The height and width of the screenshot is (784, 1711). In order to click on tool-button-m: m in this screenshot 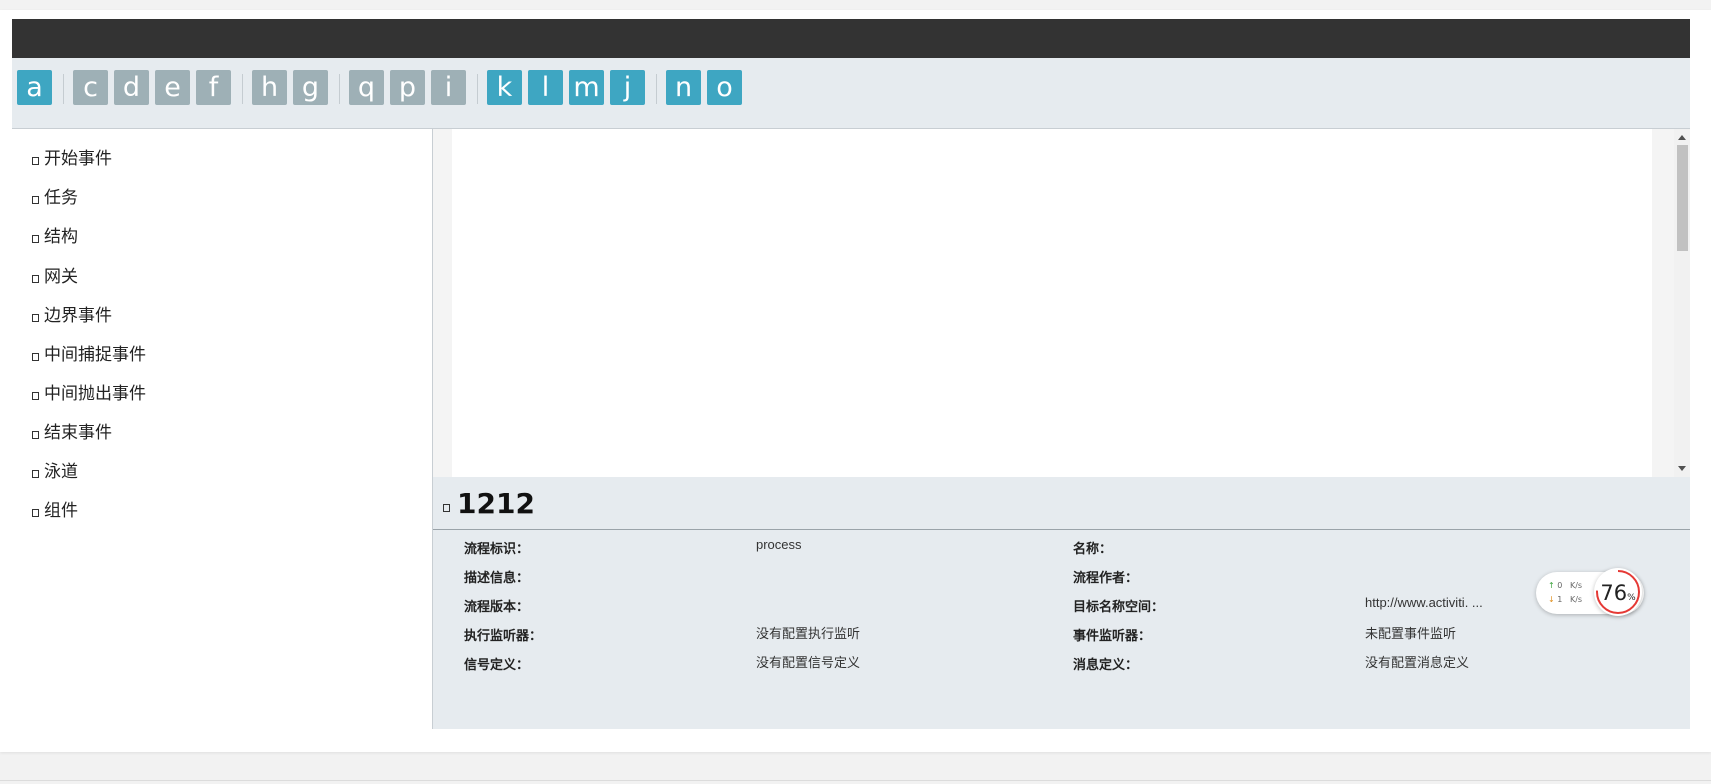, I will do `click(586, 87)`.